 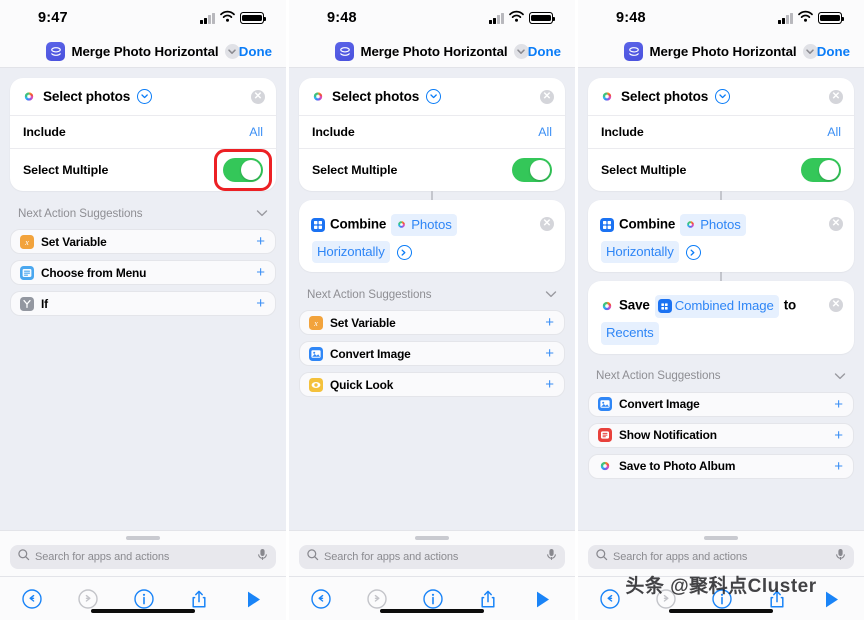 What do you see at coordinates (143, 272) in the screenshot?
I see `suggestion-item: Choose from Menu +` at bounding box center [143, 272].